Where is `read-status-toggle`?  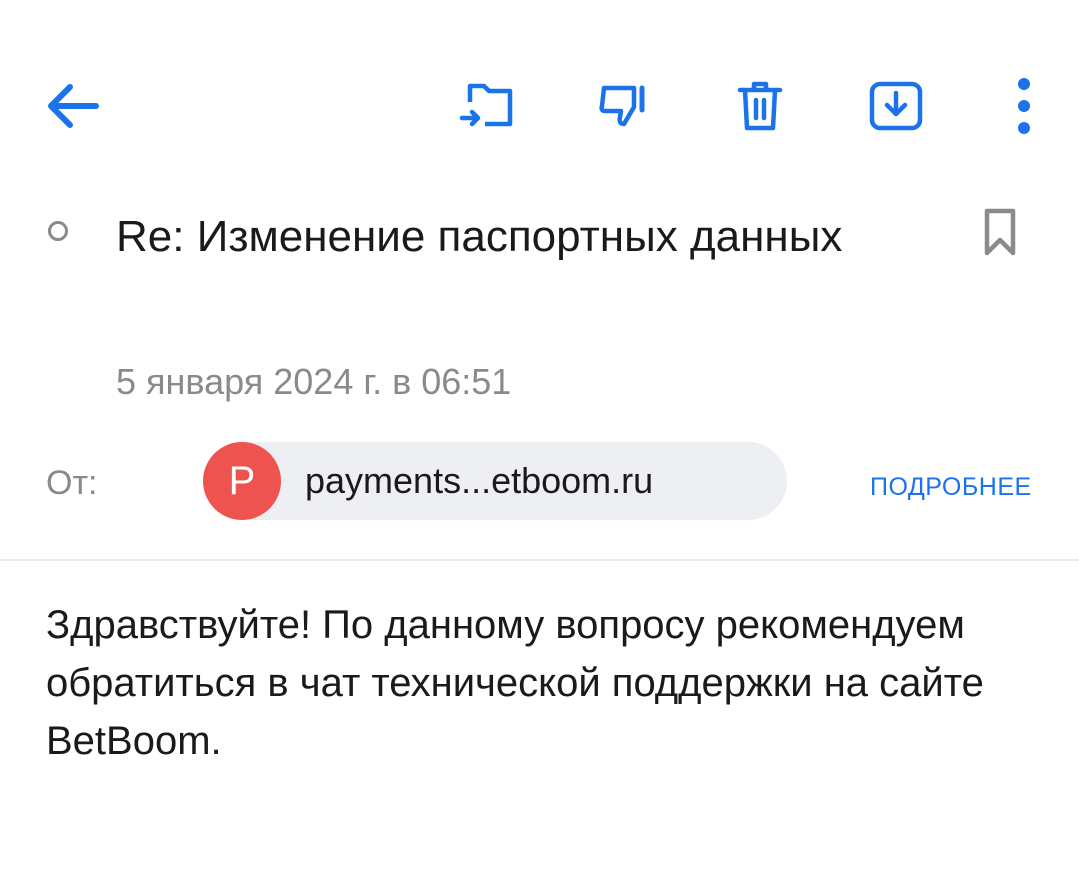 read-status-toggle is located at coordinates (58, 231).